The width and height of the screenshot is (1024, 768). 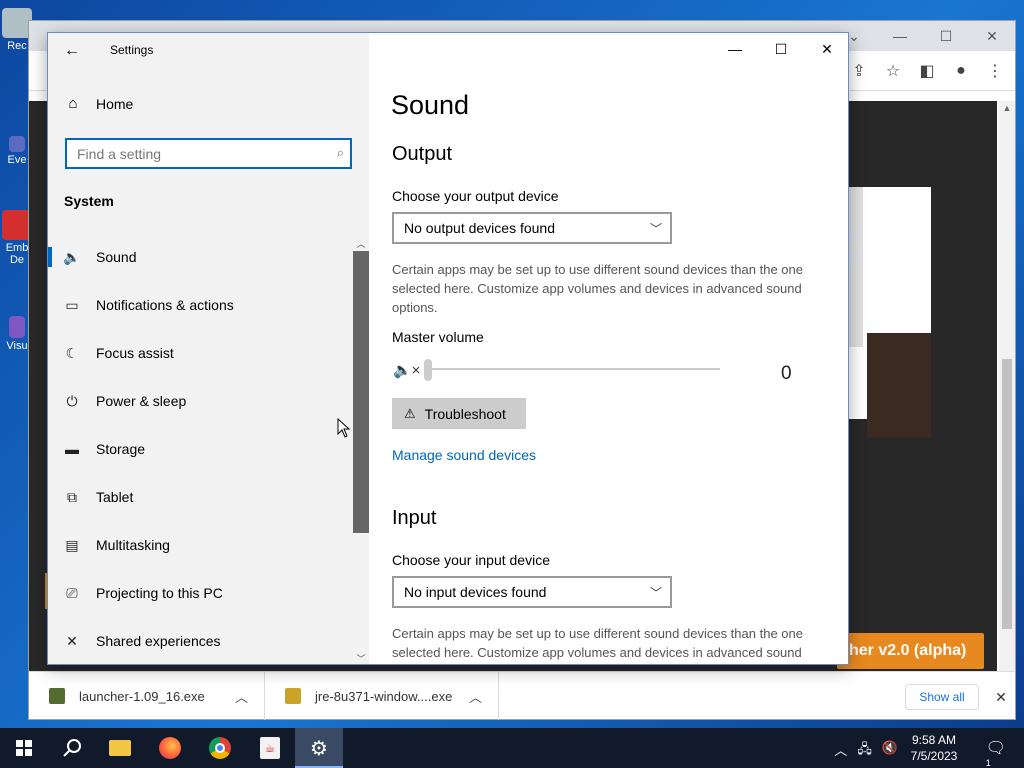 I want to click on mouse-cursor-icon, so click(x=344, y=428).